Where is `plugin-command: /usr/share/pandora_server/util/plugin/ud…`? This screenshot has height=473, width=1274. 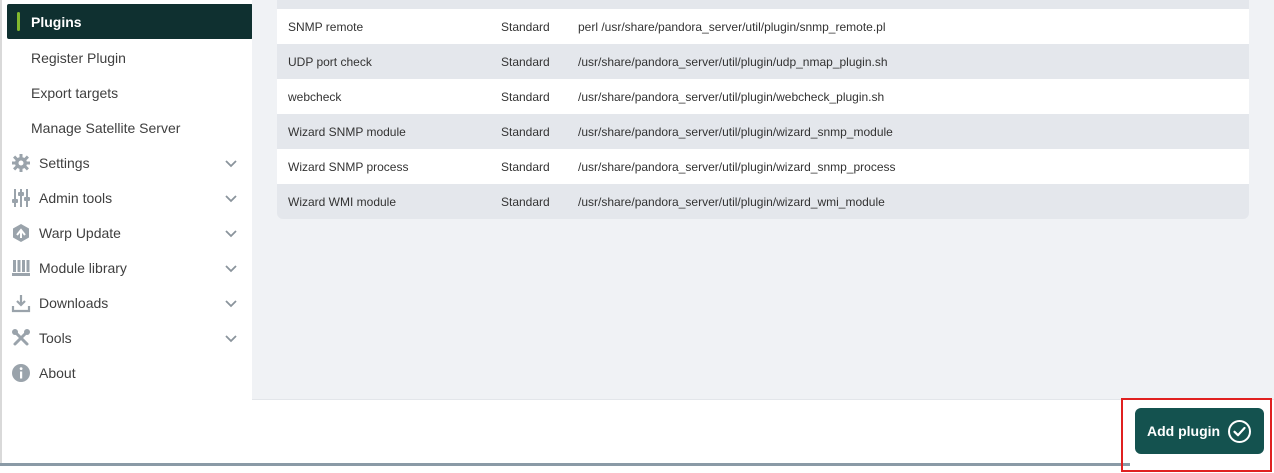 plugin-command: /usr/share/pandora_server/util/plugin/ud… is located at coordinates (733, 62).